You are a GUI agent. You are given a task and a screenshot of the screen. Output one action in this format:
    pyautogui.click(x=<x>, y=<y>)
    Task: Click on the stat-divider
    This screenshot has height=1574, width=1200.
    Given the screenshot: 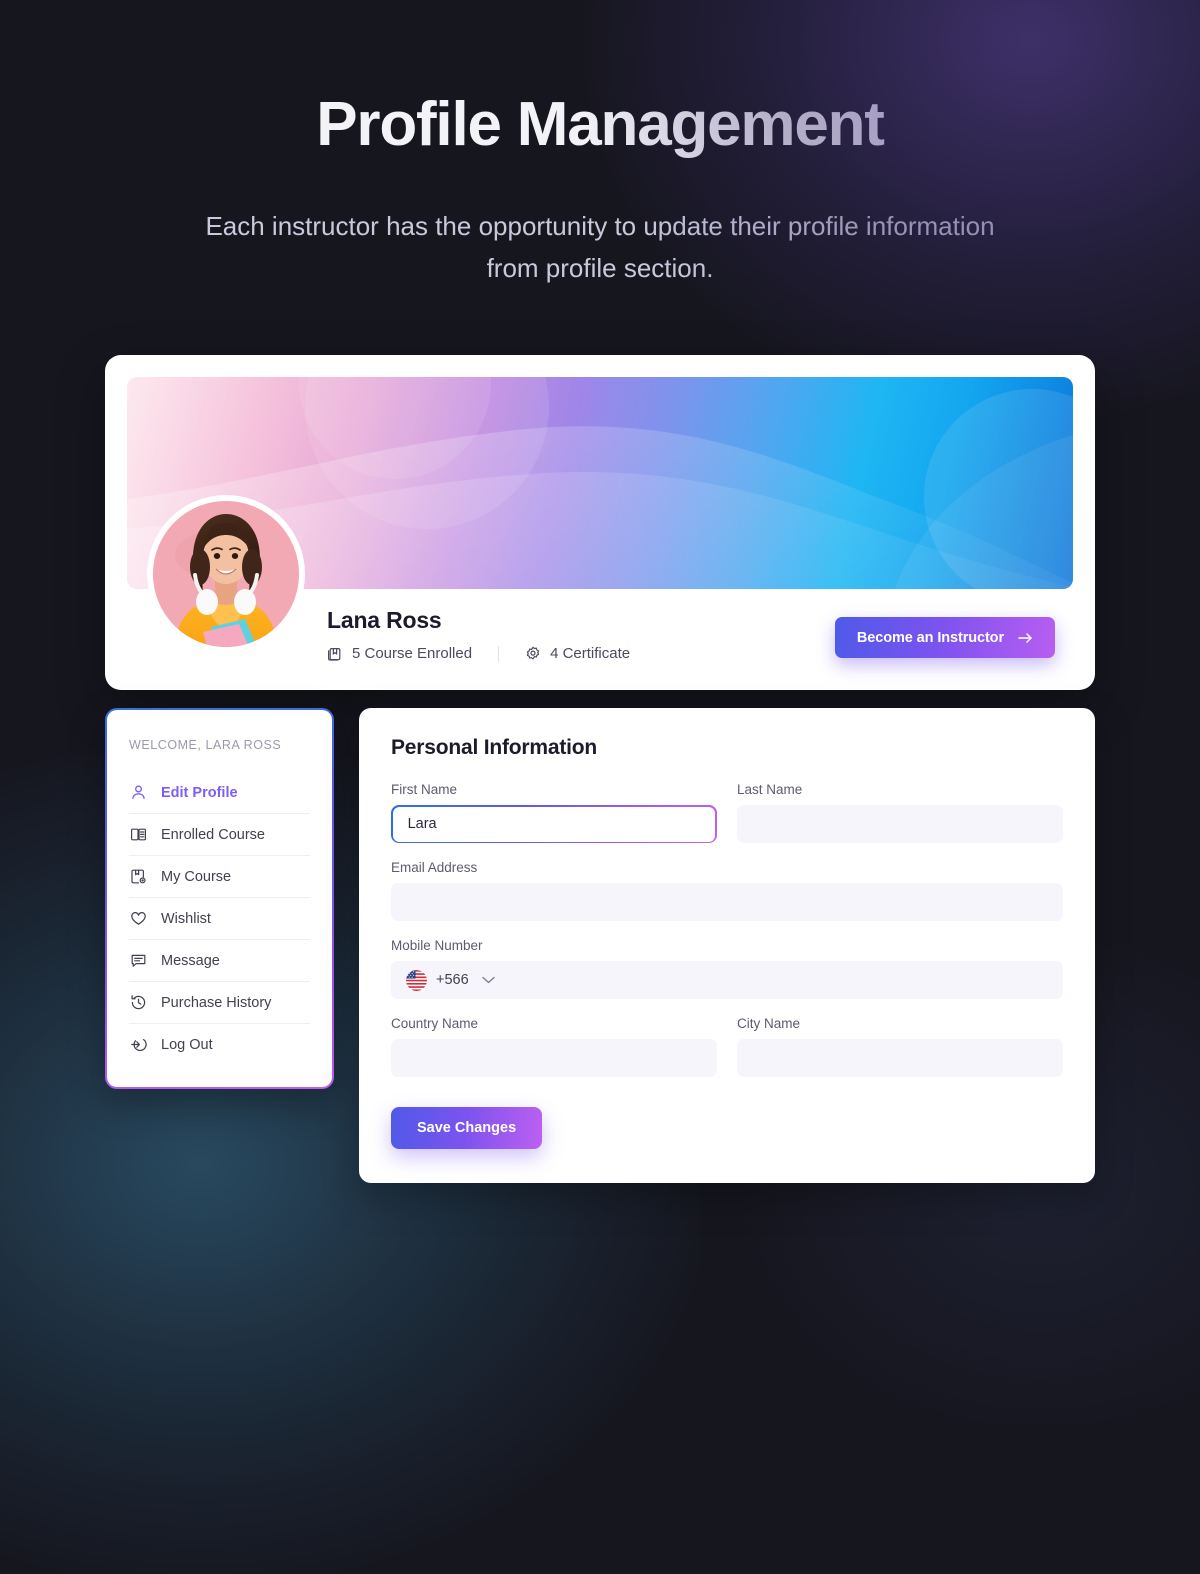 What is the action you would take?
    pyautogui.click(x=499, y=653)
    